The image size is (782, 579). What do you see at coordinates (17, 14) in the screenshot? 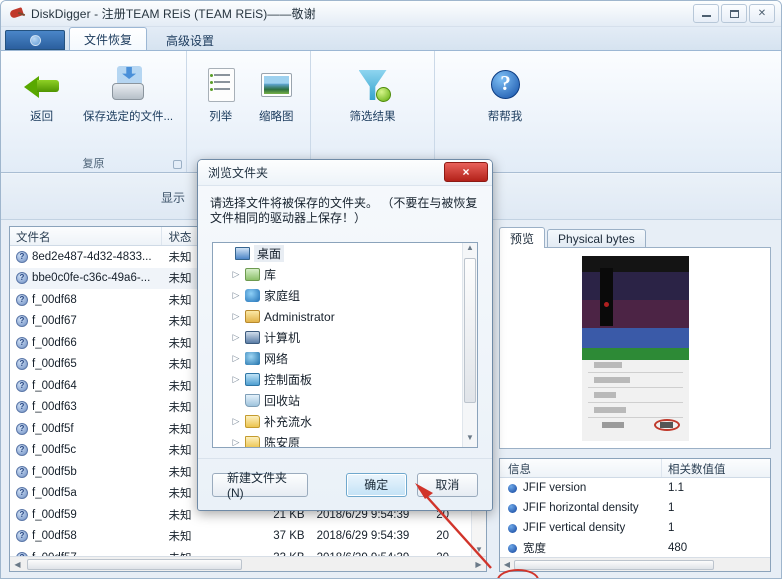
I see `diskdigger-icon` at bounding box center [17, 14].